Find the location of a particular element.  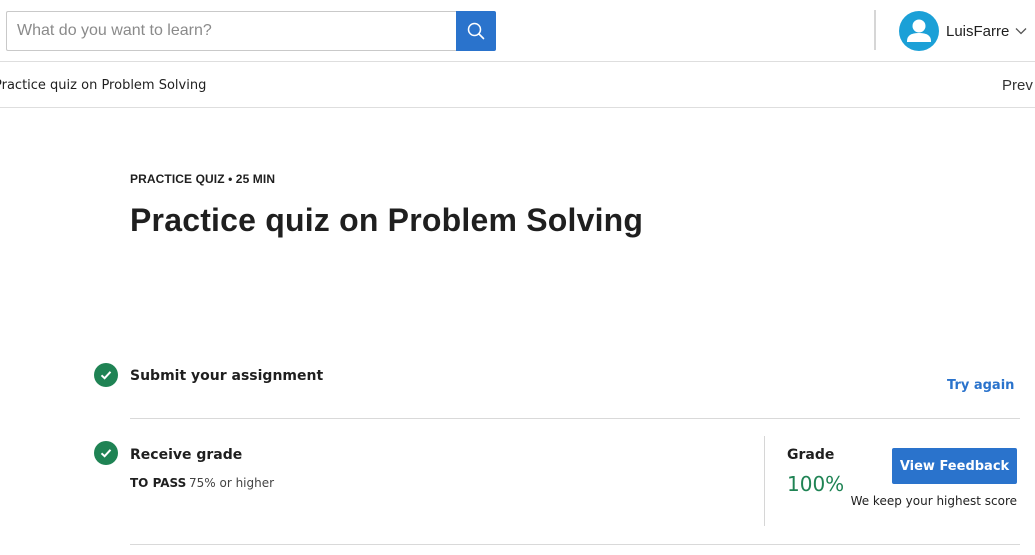

breadcrumb: Practice quiz on Problem Solving is located at coordinates (103, 85).